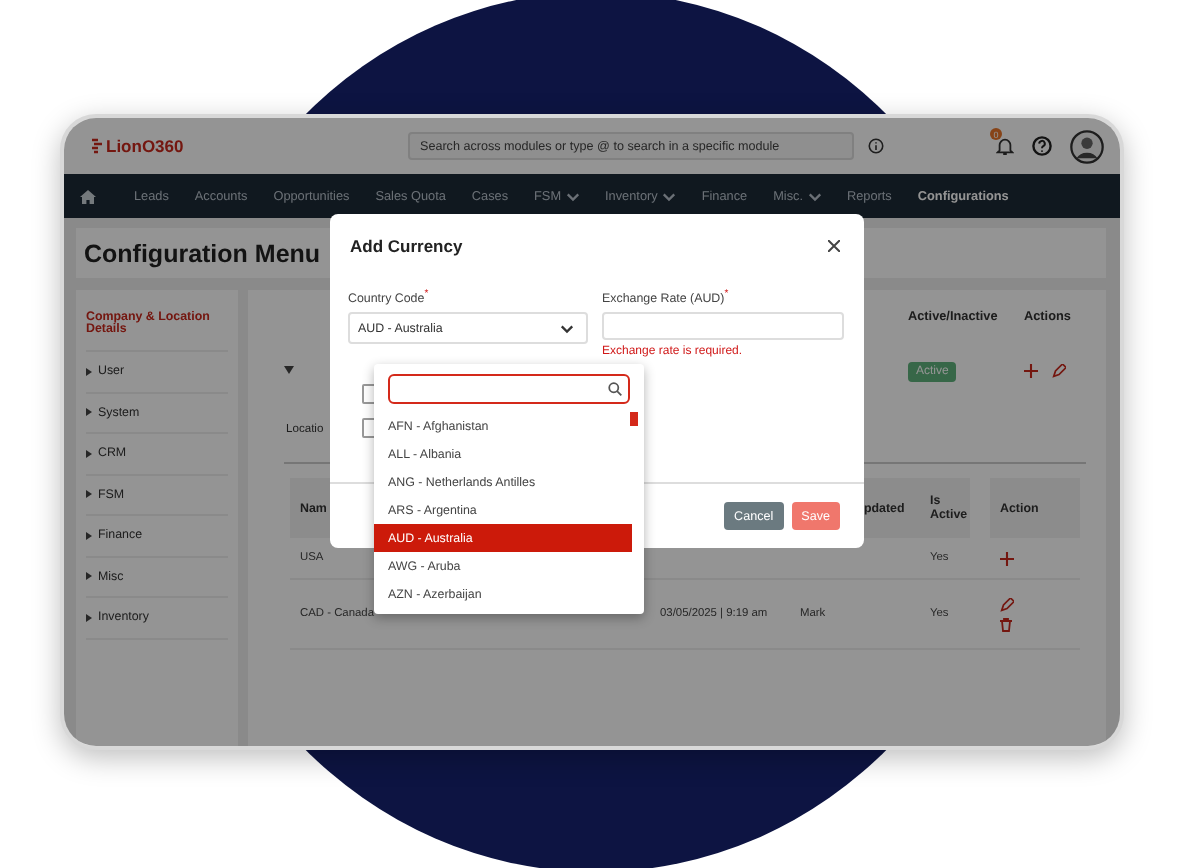 Image resolution: width=1184 pixels, height=868 pixels. What do you see at coordinates (876, 146) in the screenshot?
I see `info-icon` at bounding box center [876, 146].